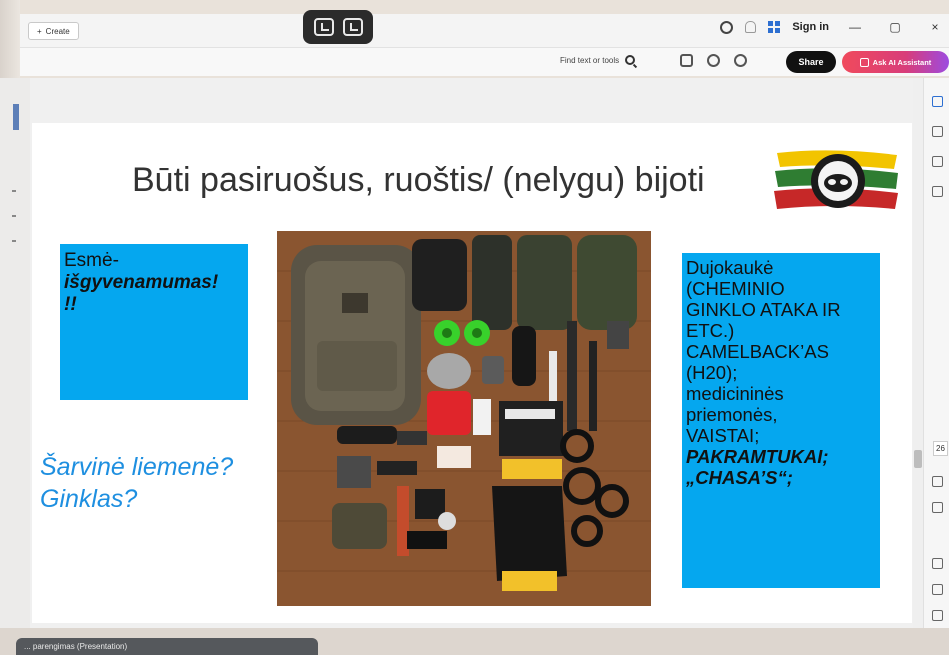  I want to click on zoom-icon, so click(937, 615).